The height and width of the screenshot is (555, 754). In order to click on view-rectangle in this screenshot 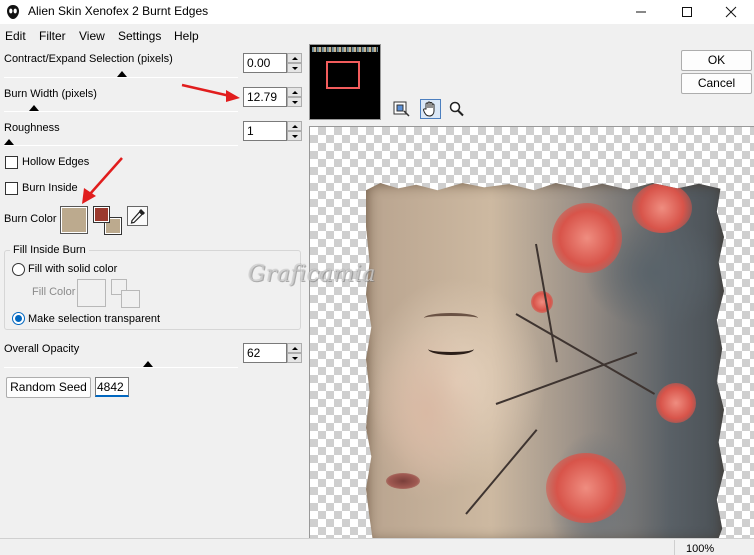, I will do `click(343, 75)`.